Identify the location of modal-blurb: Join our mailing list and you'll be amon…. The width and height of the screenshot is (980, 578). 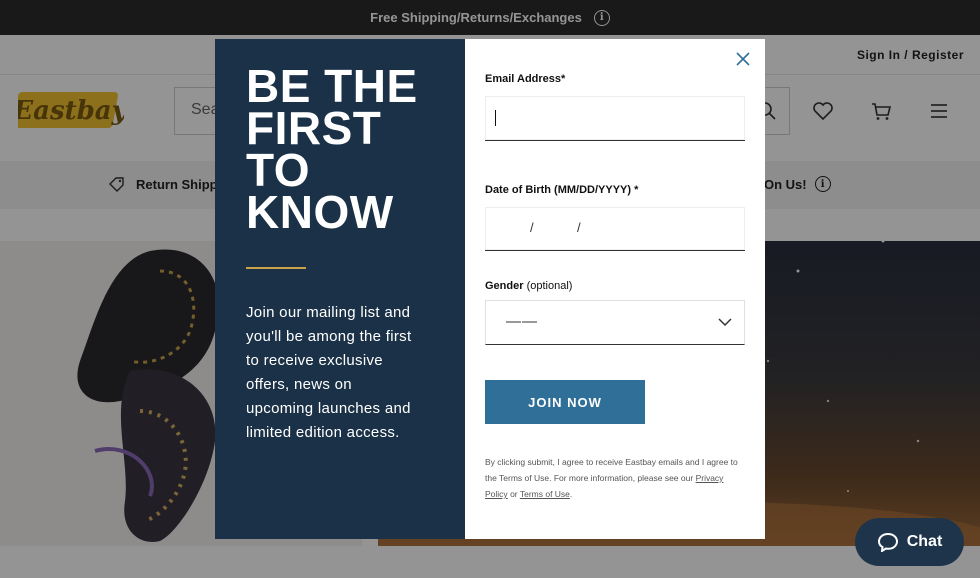
(329, 372).